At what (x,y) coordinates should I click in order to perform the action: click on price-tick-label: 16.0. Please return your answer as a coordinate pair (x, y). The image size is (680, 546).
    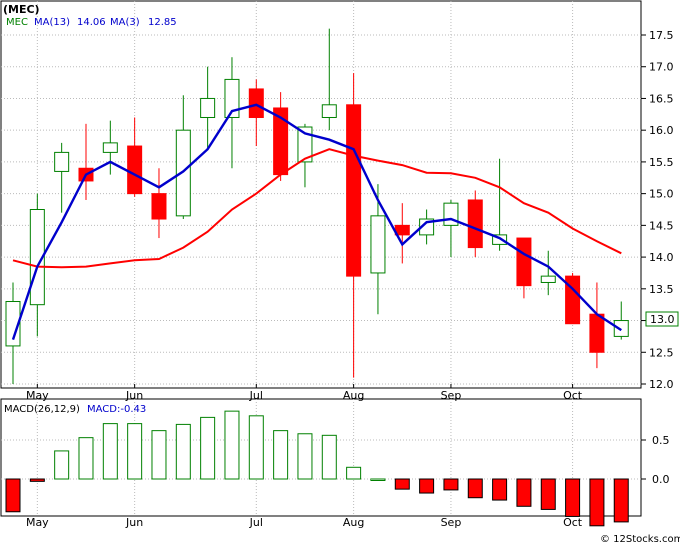
    Looking at the image, I should click on (661, 130).